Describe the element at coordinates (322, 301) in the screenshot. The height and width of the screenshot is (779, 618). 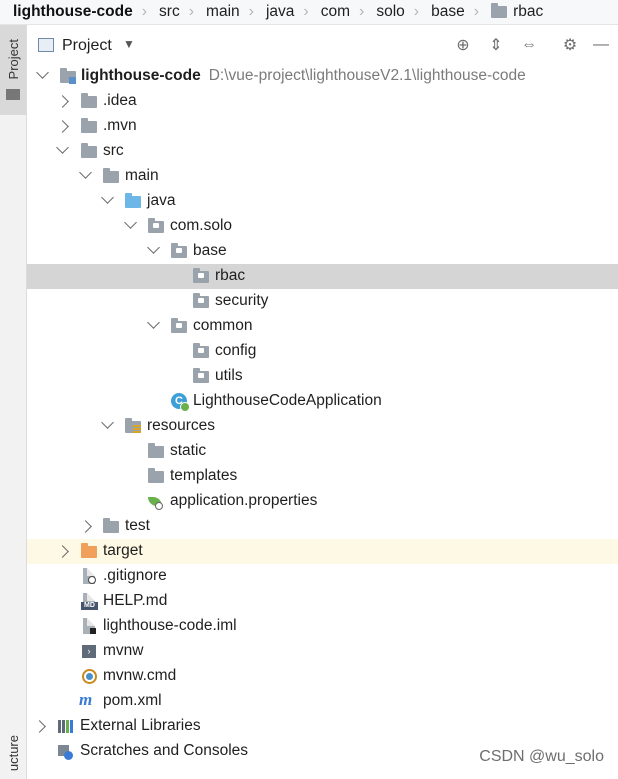
I see `tree-row-security: security` at that location.